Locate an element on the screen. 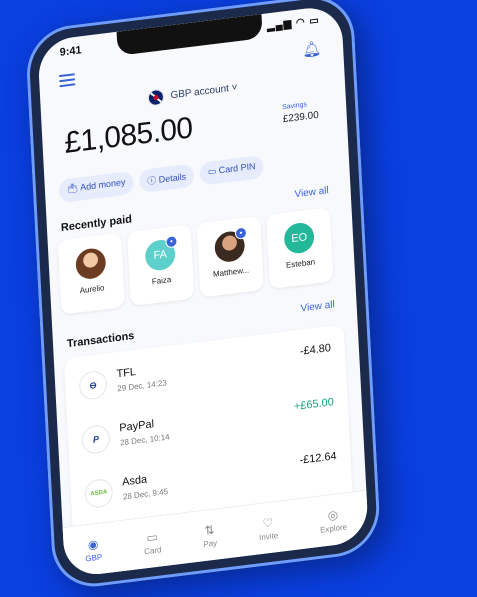 The width and height of the screenshot is (477, 597). compass-icon: ◎ is located at coordinates (333, 514).